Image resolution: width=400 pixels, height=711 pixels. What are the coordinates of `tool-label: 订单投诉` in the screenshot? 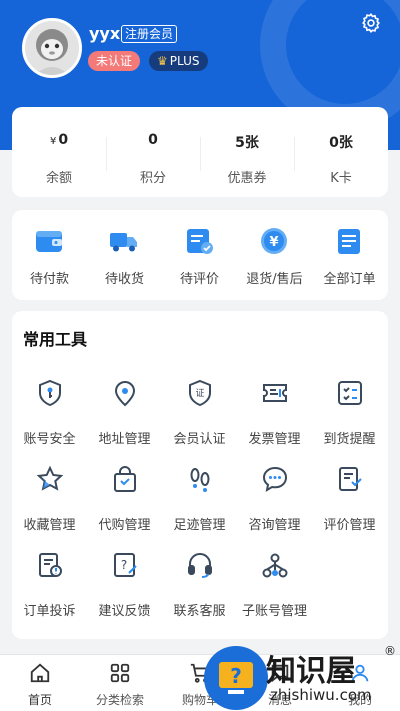 It's located at (49, 611).